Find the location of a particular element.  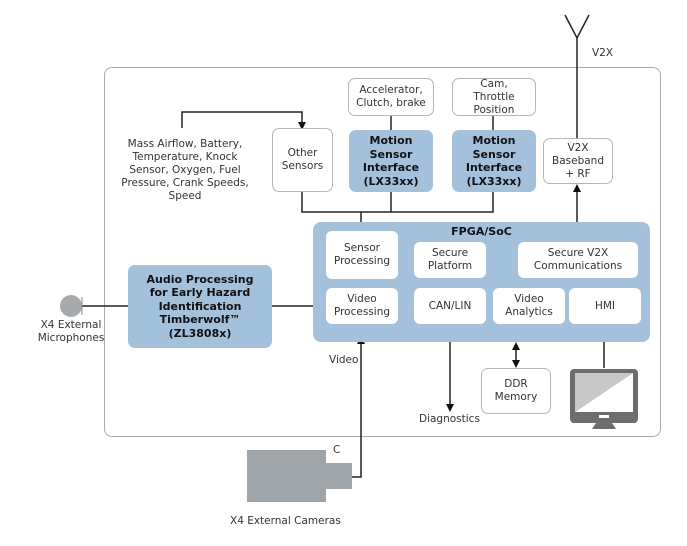

antenna-icon is located at coordinates (577, 27).